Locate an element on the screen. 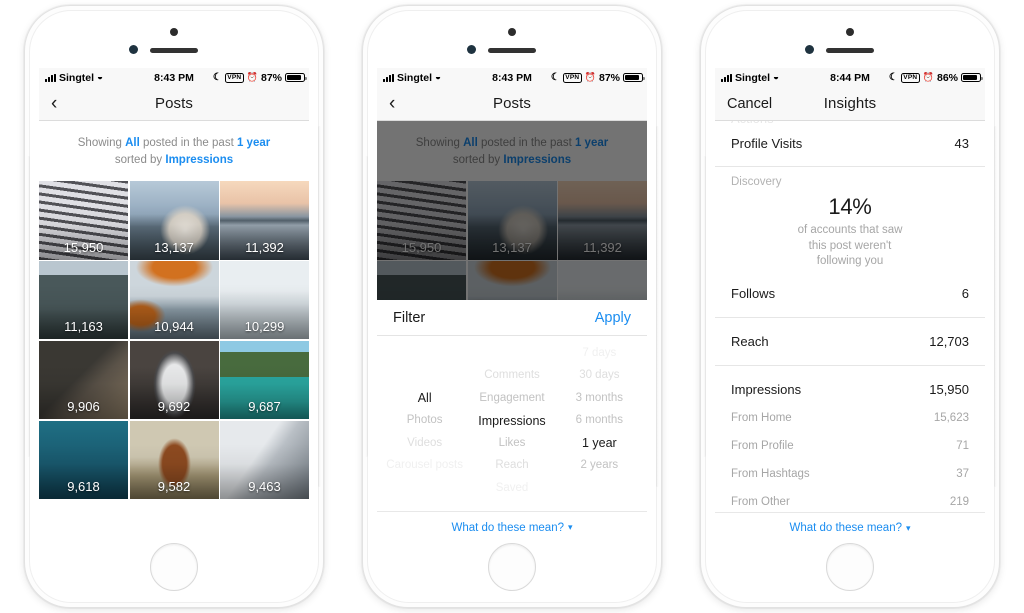  picker-option: Reach is located at coordinates (511, 466).